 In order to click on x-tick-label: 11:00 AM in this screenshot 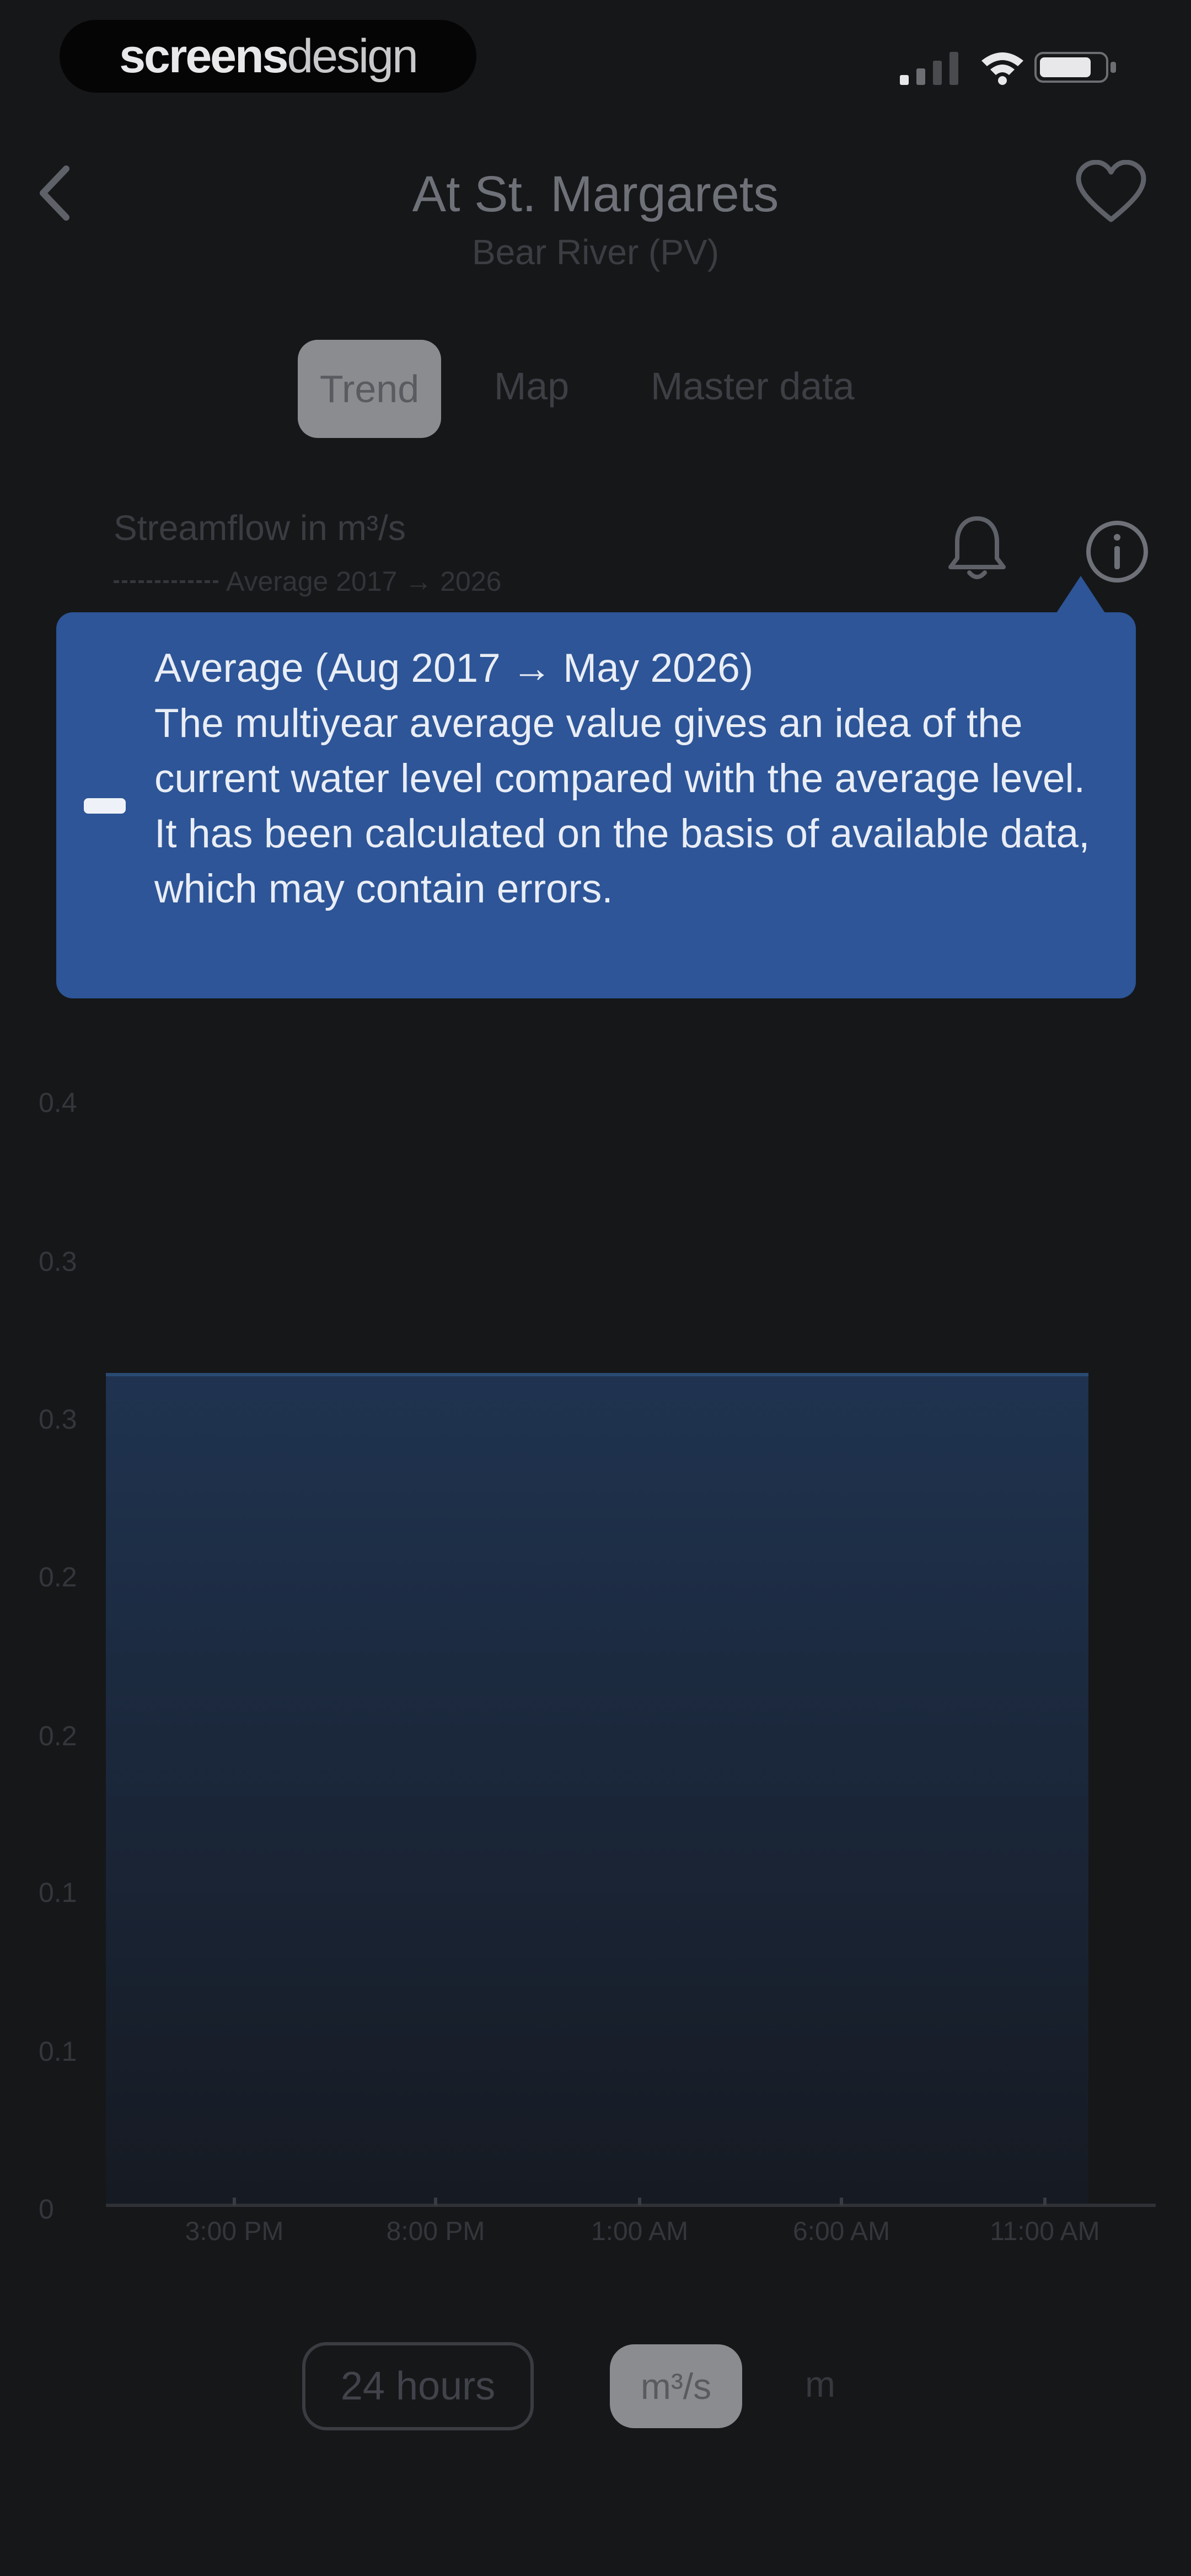, I will do `click(1045, 2231)`.